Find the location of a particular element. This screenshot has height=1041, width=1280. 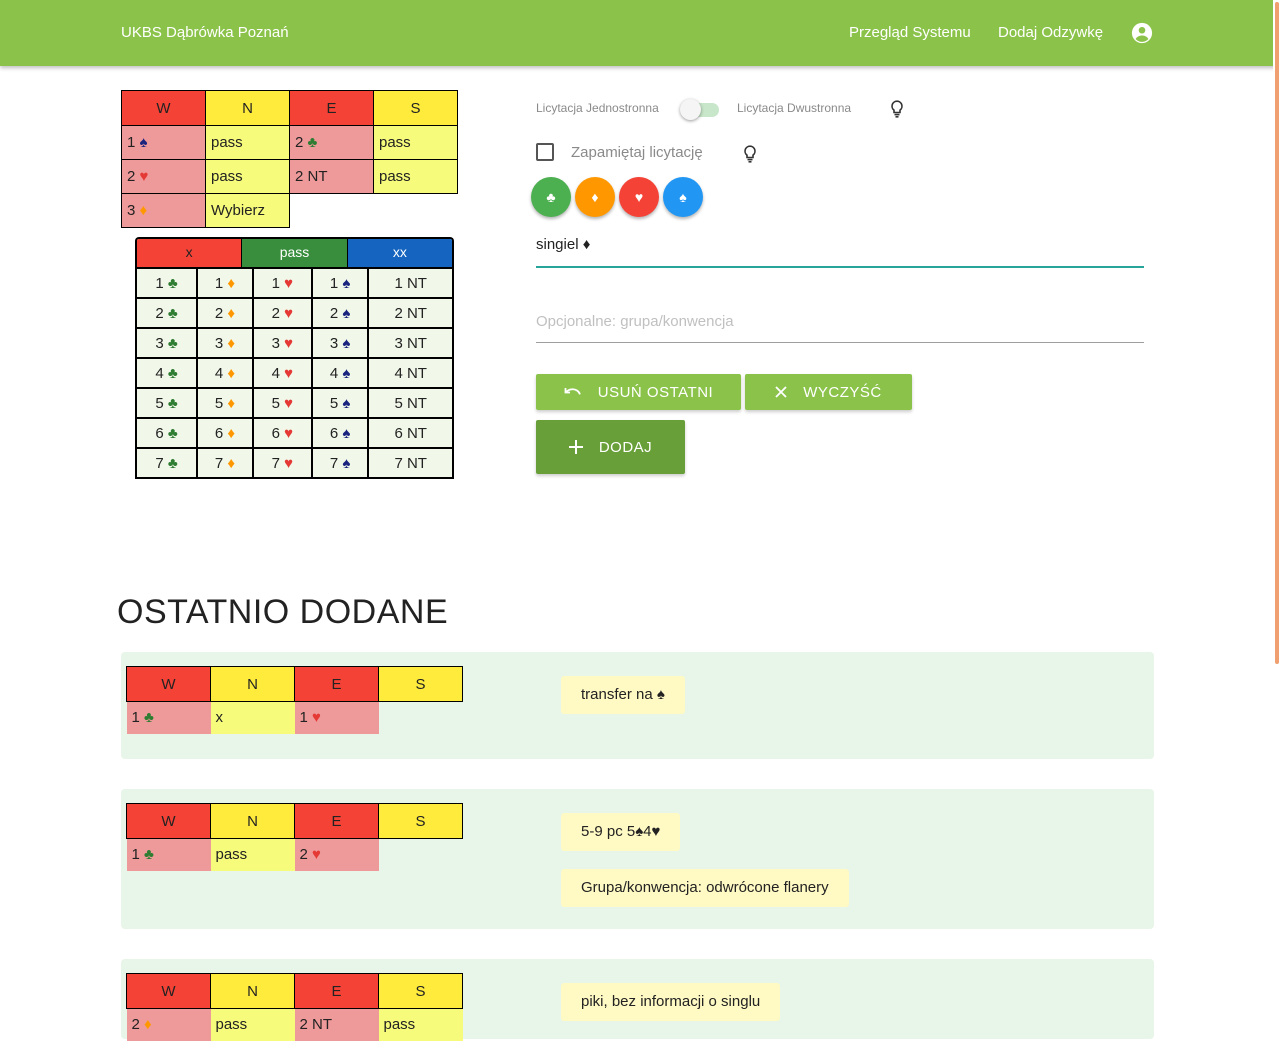

meaning-input-underline is located at coordinates (840, 267).